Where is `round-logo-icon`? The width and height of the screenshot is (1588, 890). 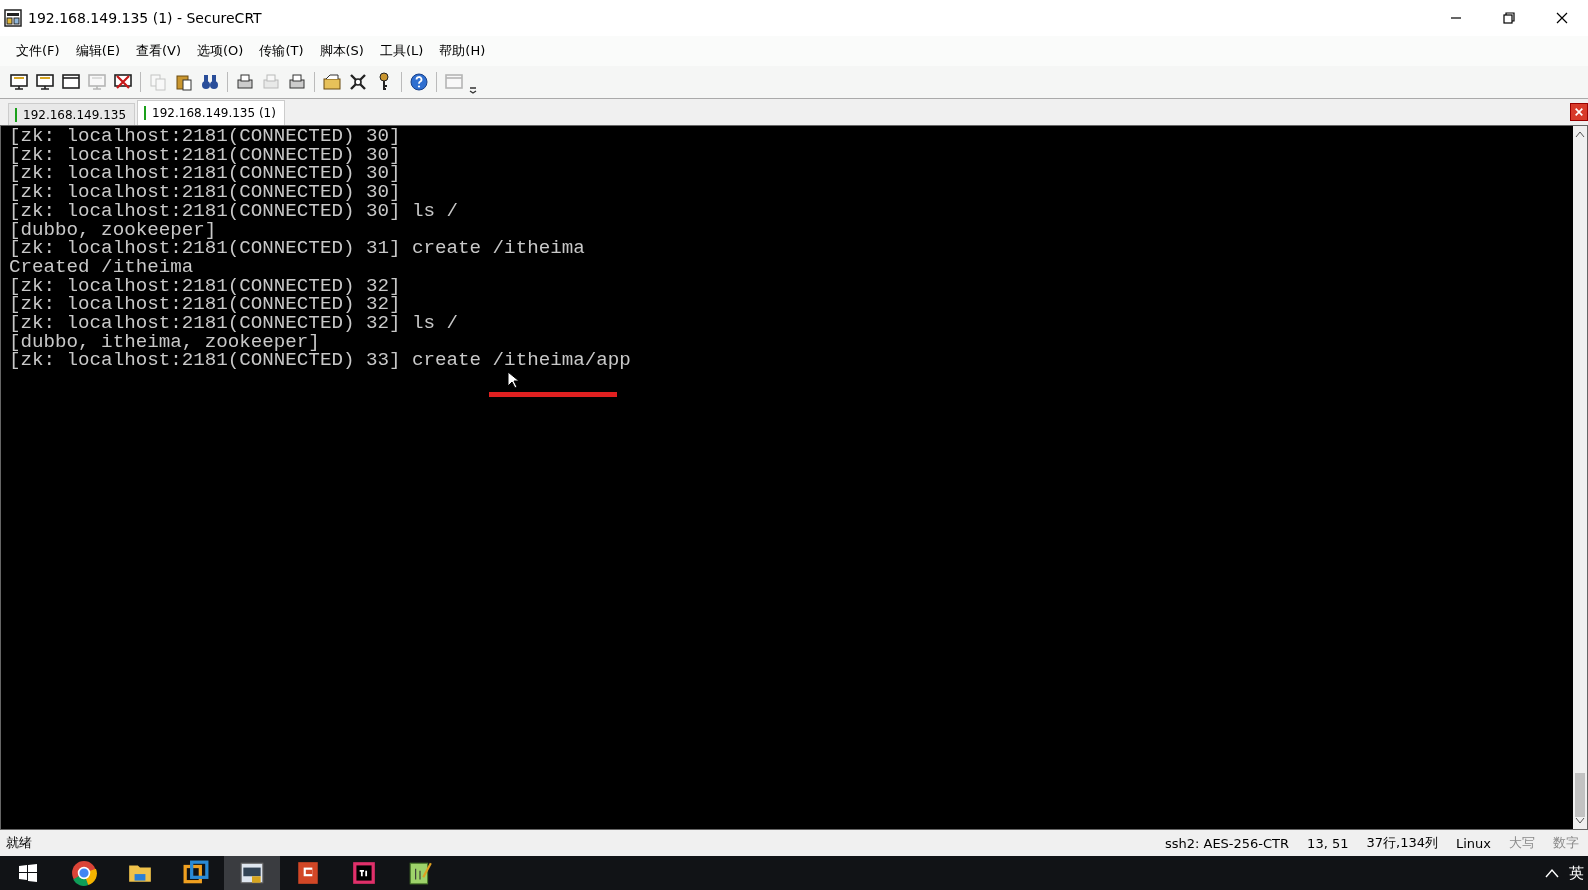
round-logo-icon is located at coordinates (84, 873).